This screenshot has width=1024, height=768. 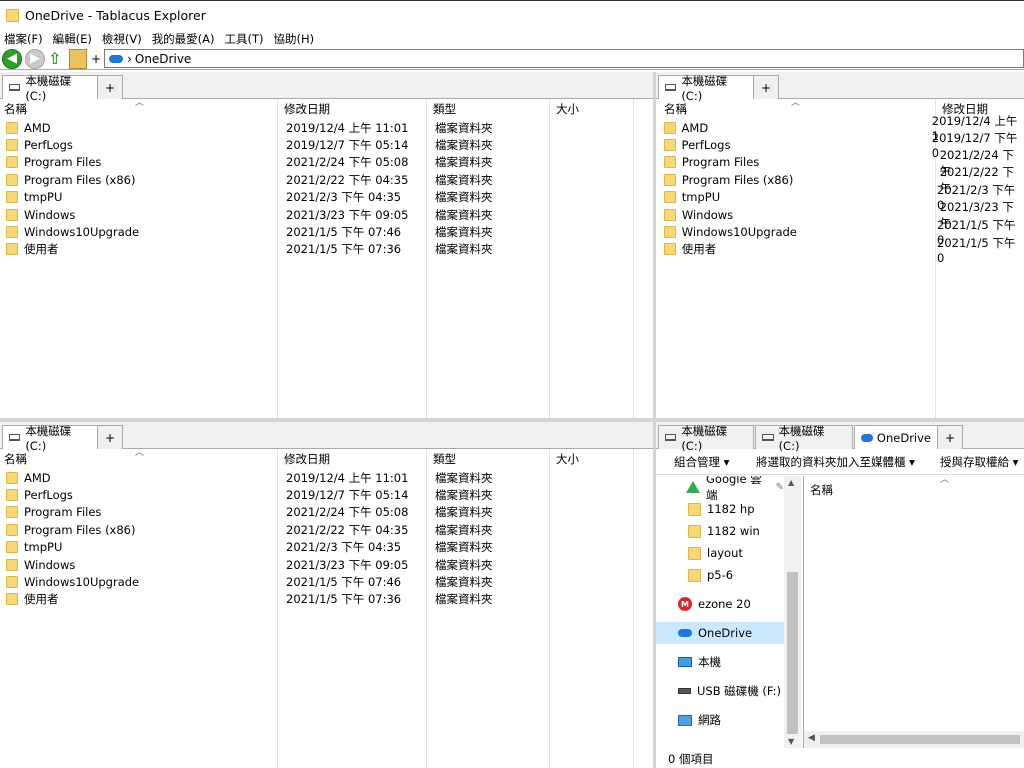 I want to click on include-in-library-button: 將選取的資料夾加入至媒體櫃 ▾, so click(x=835, y=462).